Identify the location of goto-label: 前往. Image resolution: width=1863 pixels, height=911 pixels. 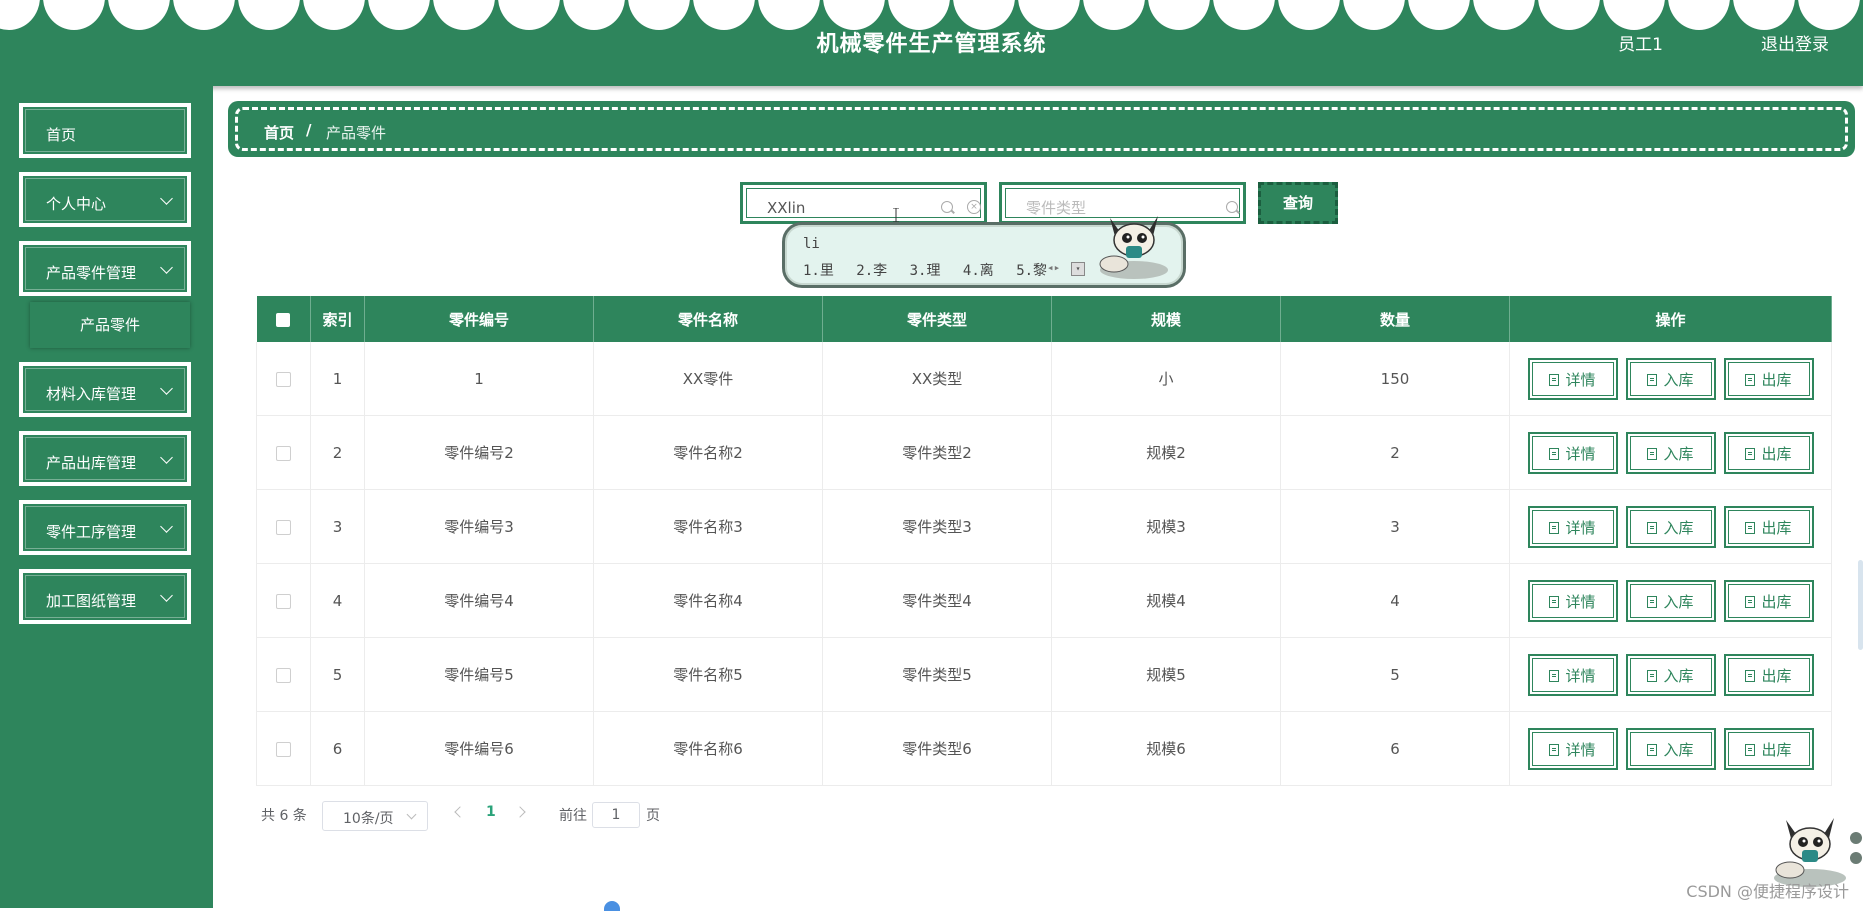
(573, 816).